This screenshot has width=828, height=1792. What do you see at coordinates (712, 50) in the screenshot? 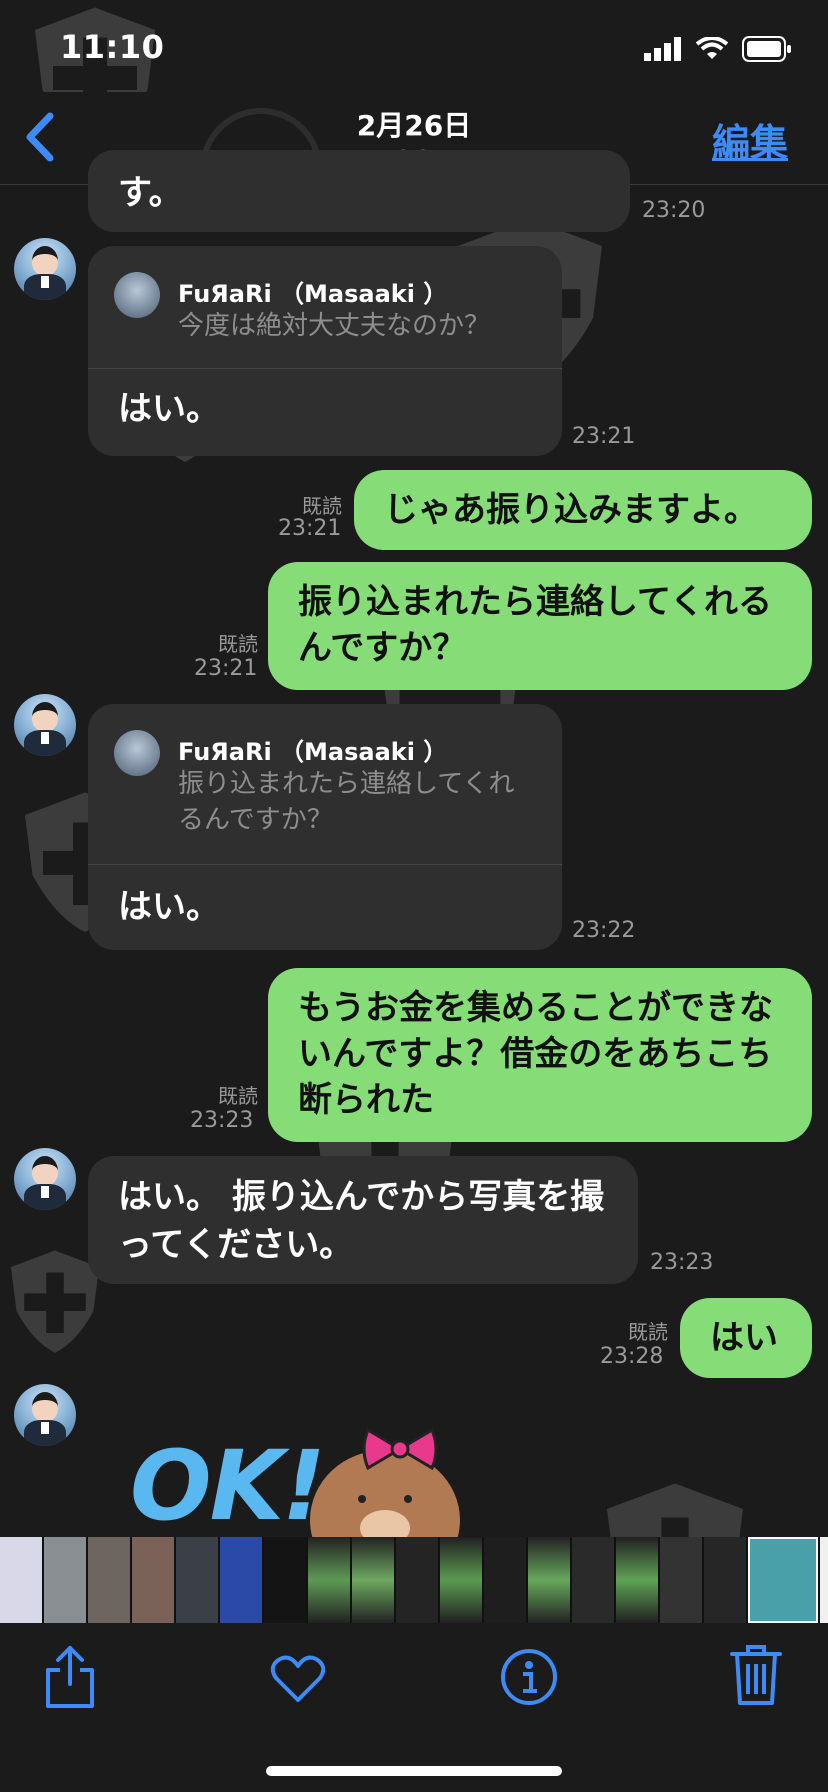
I see `wifi-icon` at bounding box center [712, 50].